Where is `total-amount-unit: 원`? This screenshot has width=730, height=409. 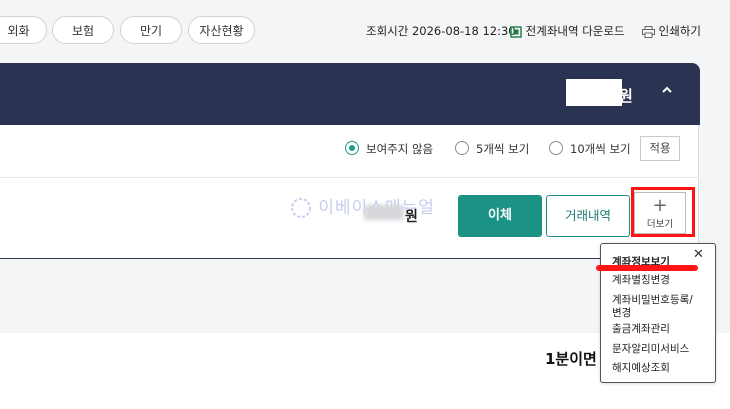
total-amount-unit: 원 is located at coordinates (626, 96).